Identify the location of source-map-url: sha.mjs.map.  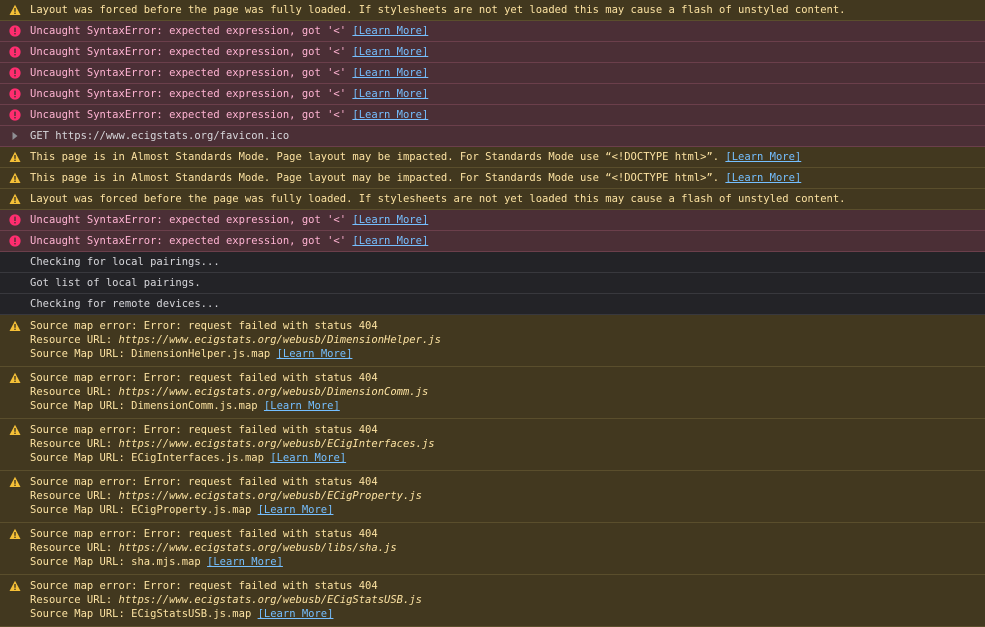
(166, 562).